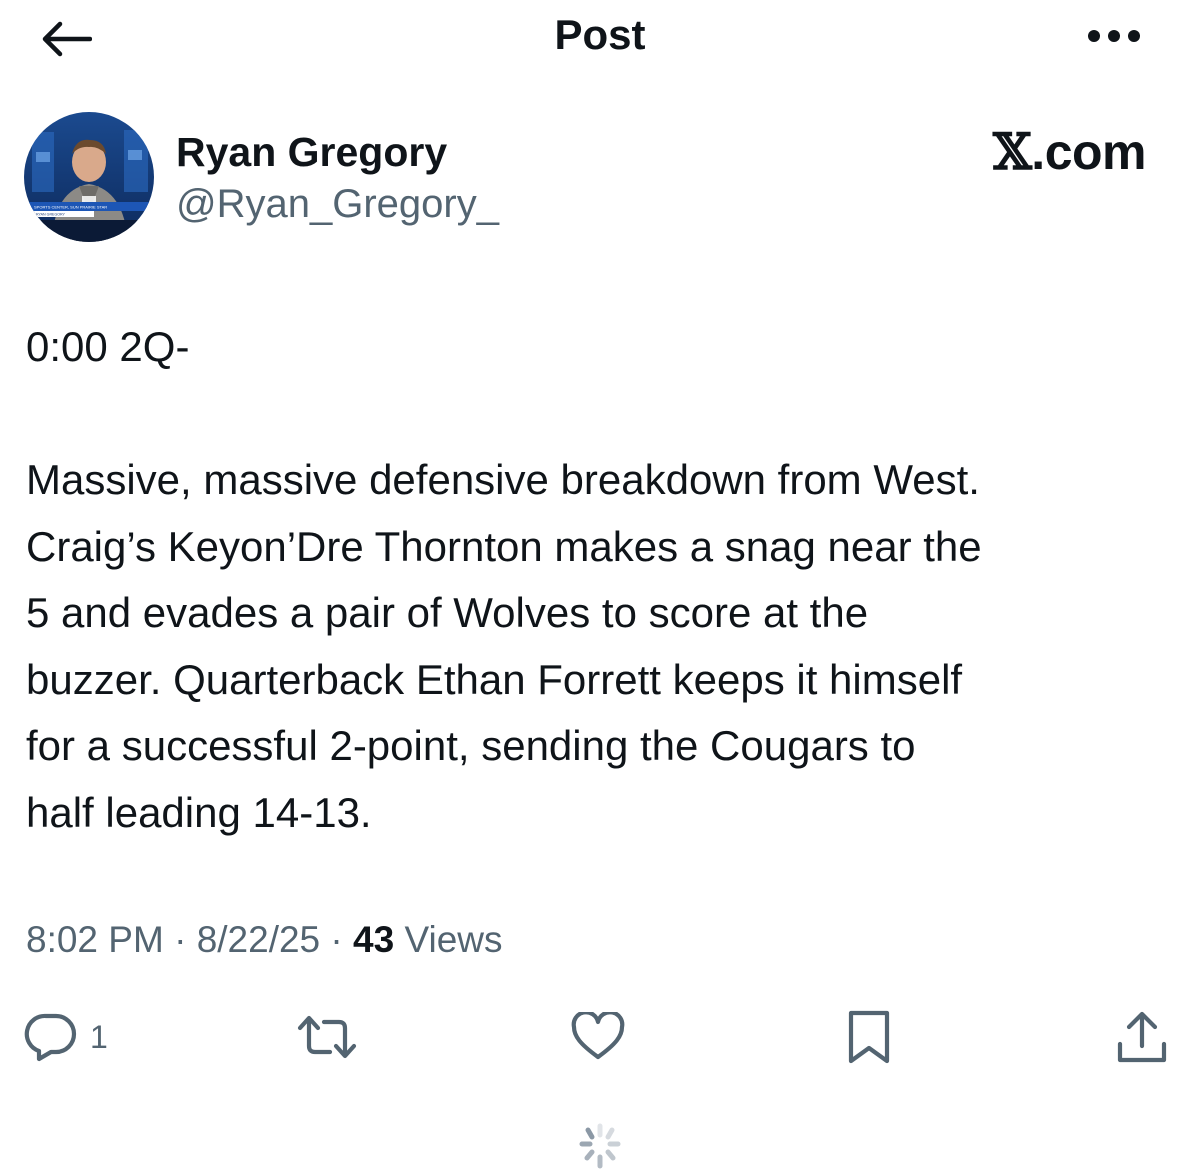  I want to click on avatar-caption-name: RYAN GREGORY, so click(51, 215).